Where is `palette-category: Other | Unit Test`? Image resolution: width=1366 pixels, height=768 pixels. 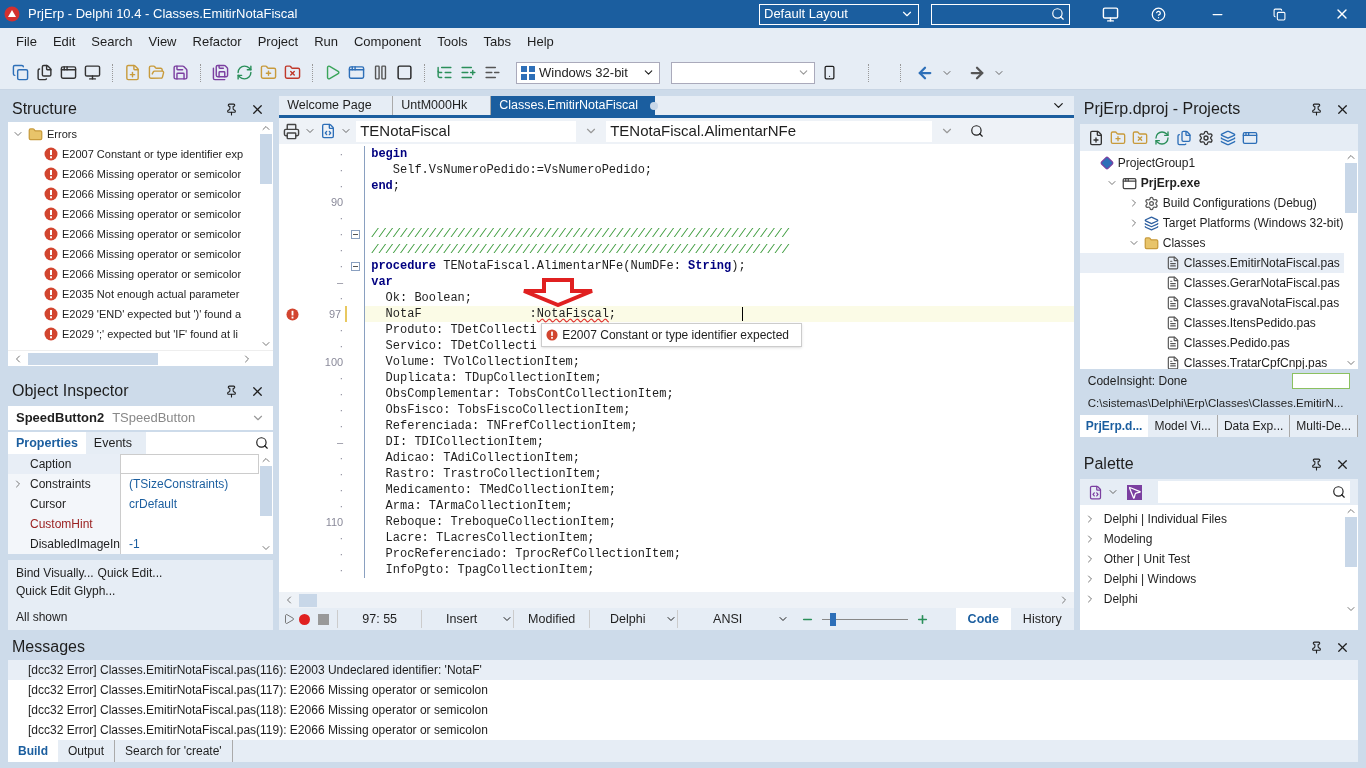 palette-category: Other | Unit Test is located at coordinates (1211, 559).